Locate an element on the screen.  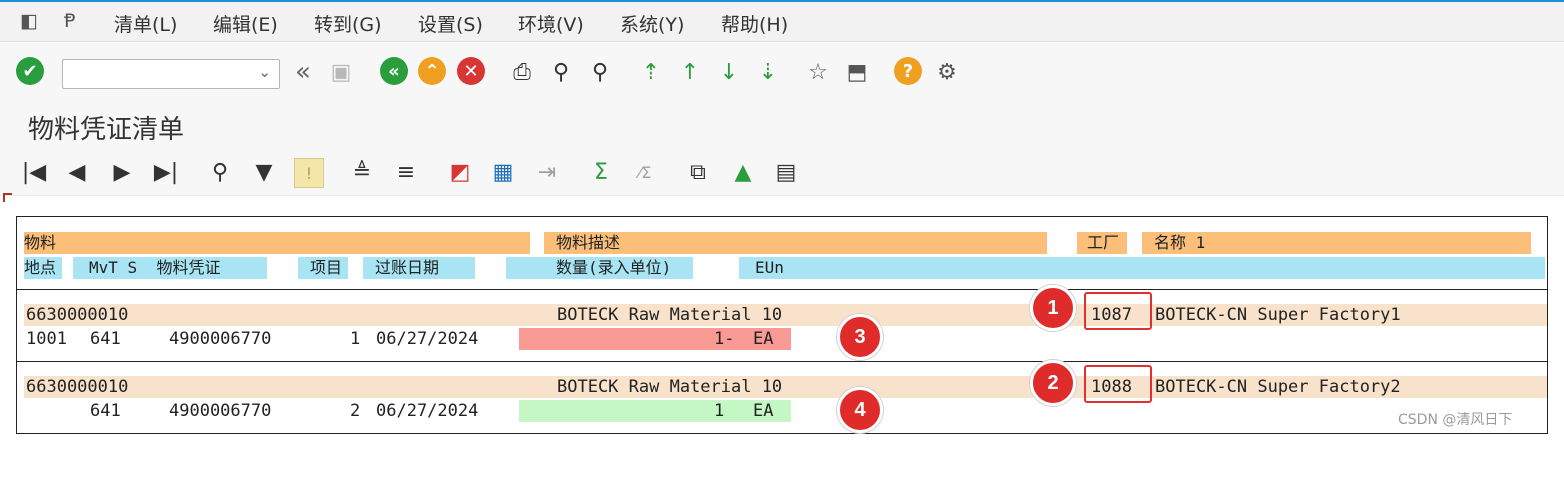
back-icon: « is located at coordinates (303, 72).